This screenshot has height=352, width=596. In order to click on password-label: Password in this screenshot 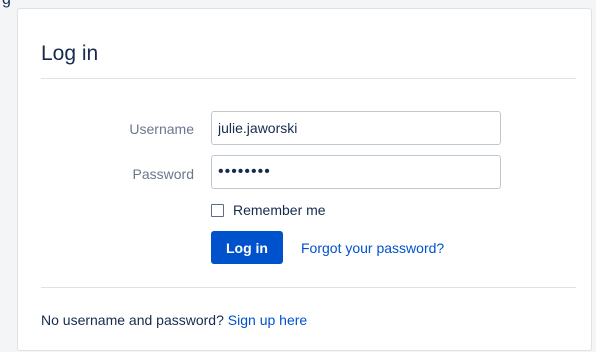, I will do `click(163, 174)`.